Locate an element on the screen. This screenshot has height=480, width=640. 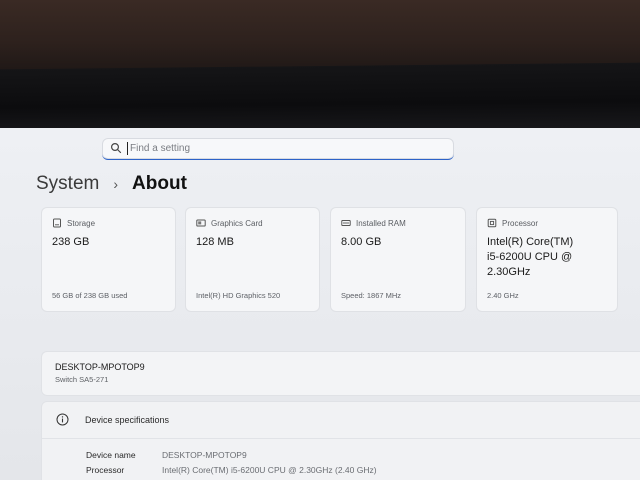
card-label: Storage is located at coordinates (81, 223).